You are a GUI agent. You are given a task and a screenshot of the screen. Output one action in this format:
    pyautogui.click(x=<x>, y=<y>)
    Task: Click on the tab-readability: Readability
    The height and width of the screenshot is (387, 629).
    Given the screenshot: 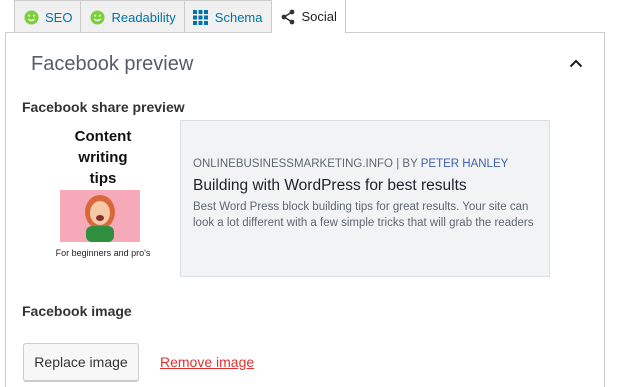 What is the action you would take?
    pyautogui.click(x=133, y=16)
    